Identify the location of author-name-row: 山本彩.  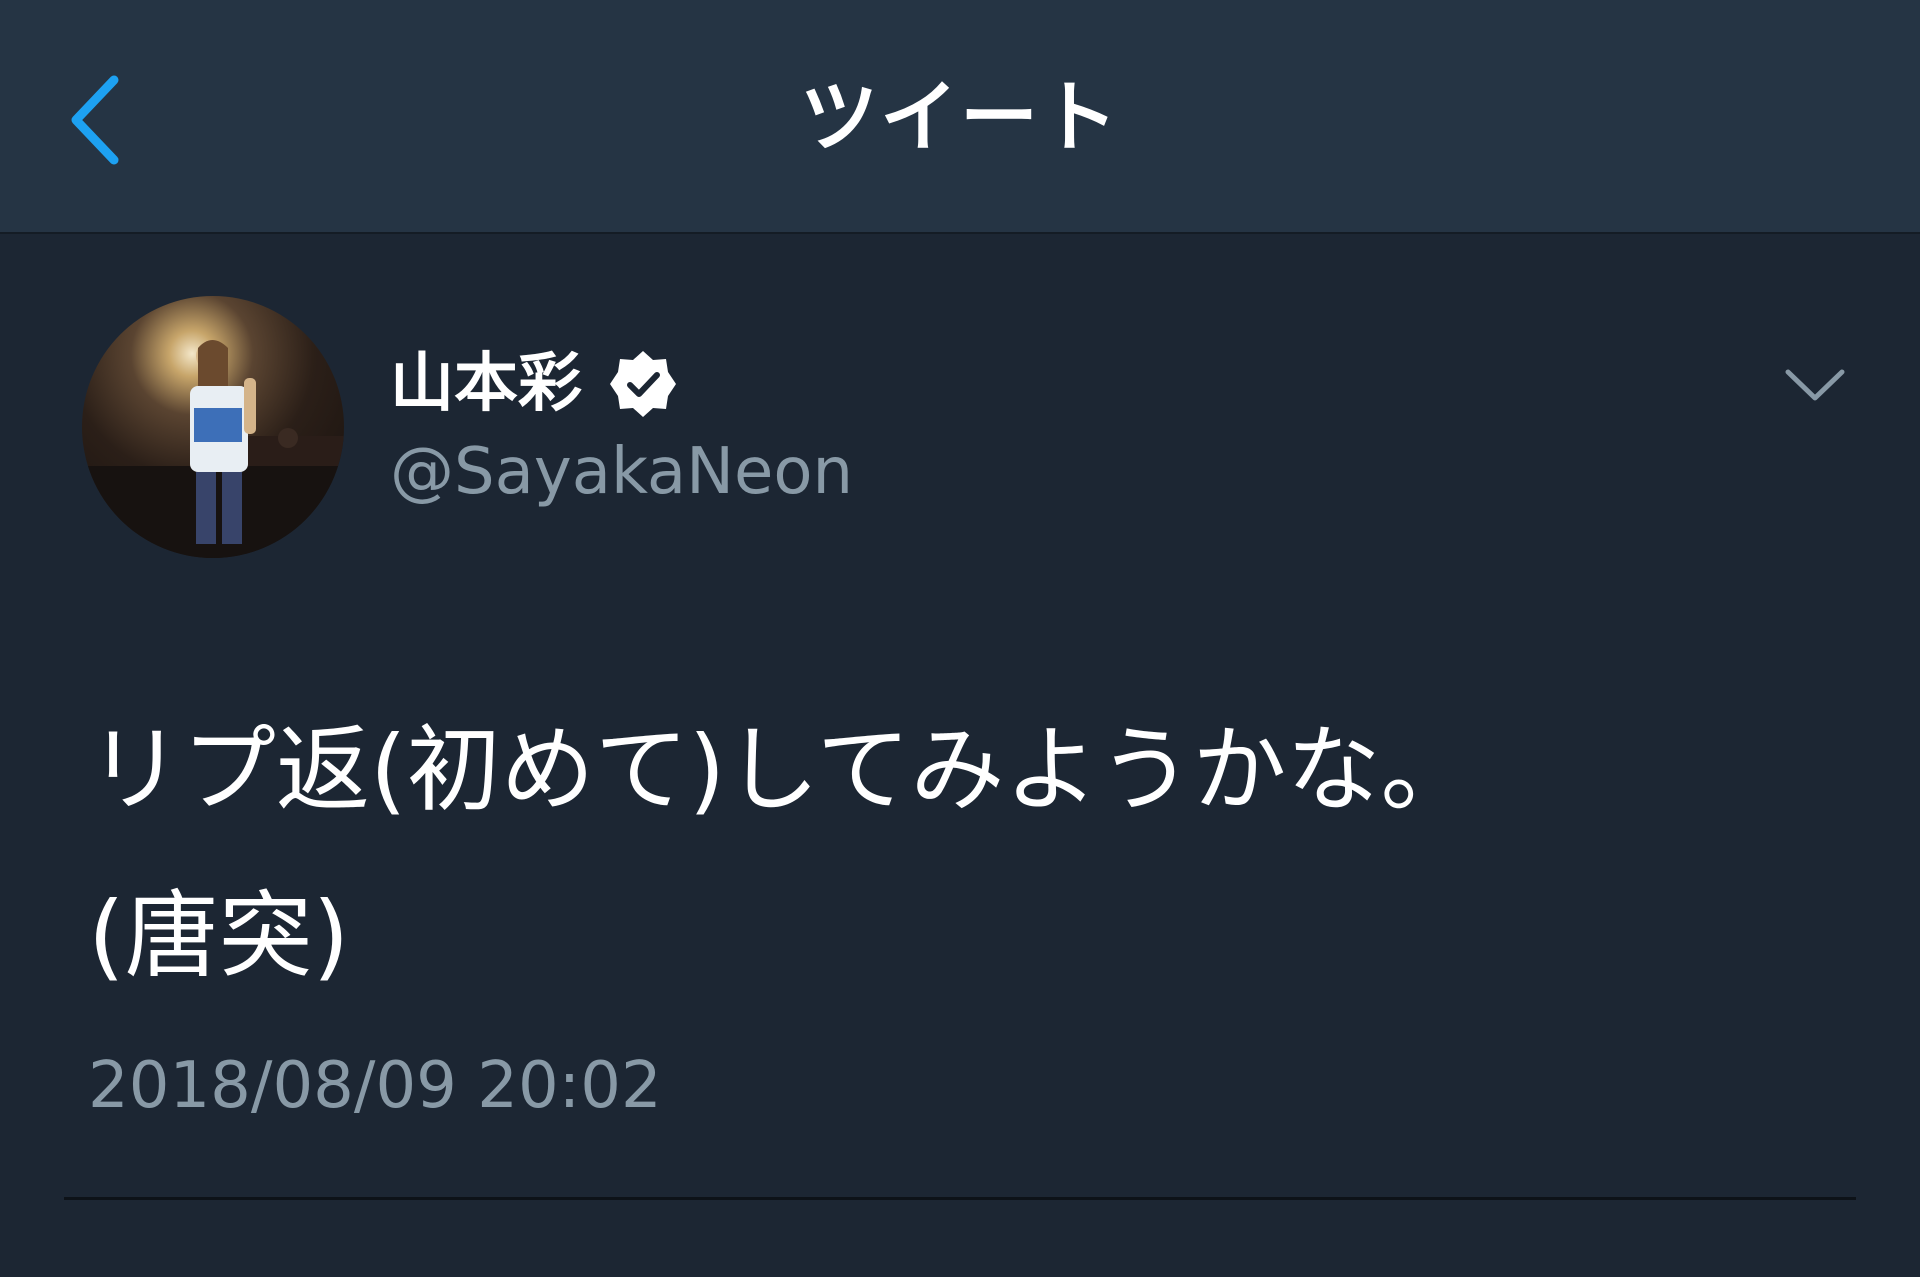
(534, 384).